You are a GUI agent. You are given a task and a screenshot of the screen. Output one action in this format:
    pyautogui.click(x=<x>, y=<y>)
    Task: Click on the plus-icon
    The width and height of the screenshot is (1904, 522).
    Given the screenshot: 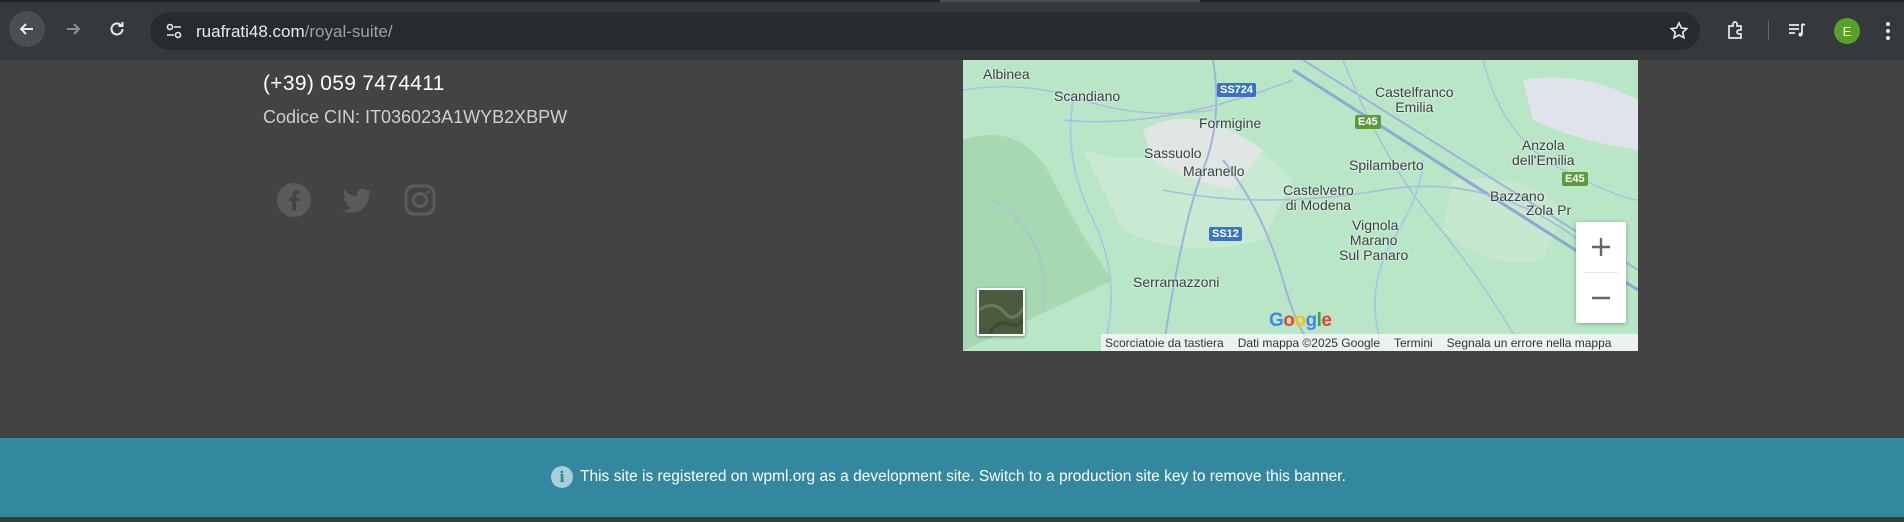 What is the action you would take?
    pyautogui.click(x=1601, y=247)
    